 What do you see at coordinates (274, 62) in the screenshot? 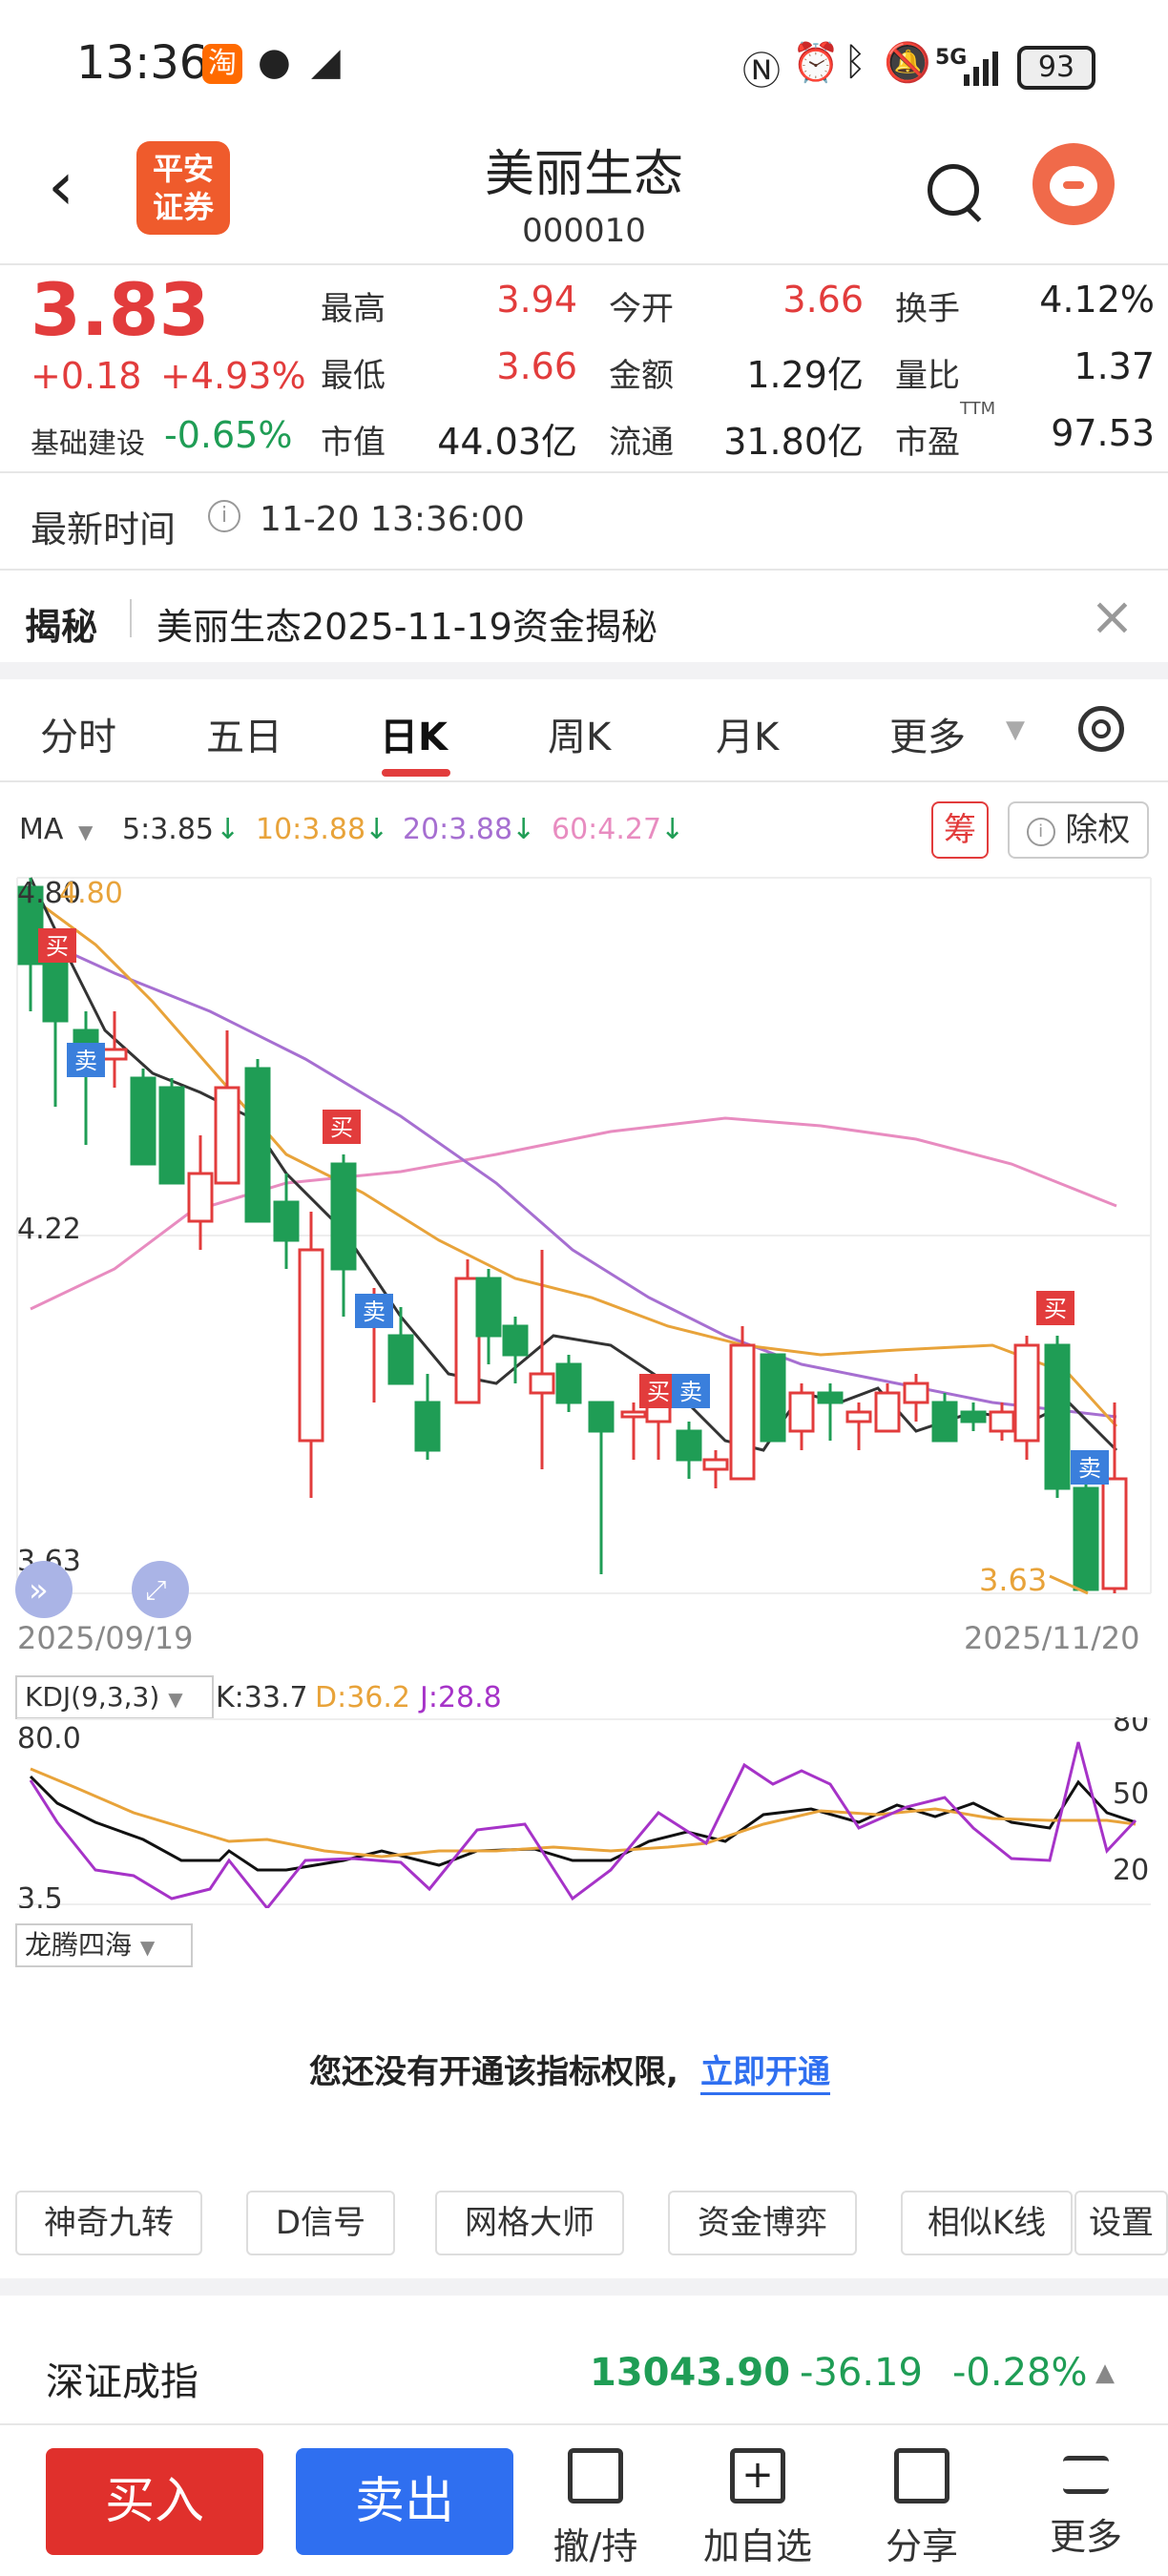
I see `qq-icon: ●` at bounding box center [274, 62].